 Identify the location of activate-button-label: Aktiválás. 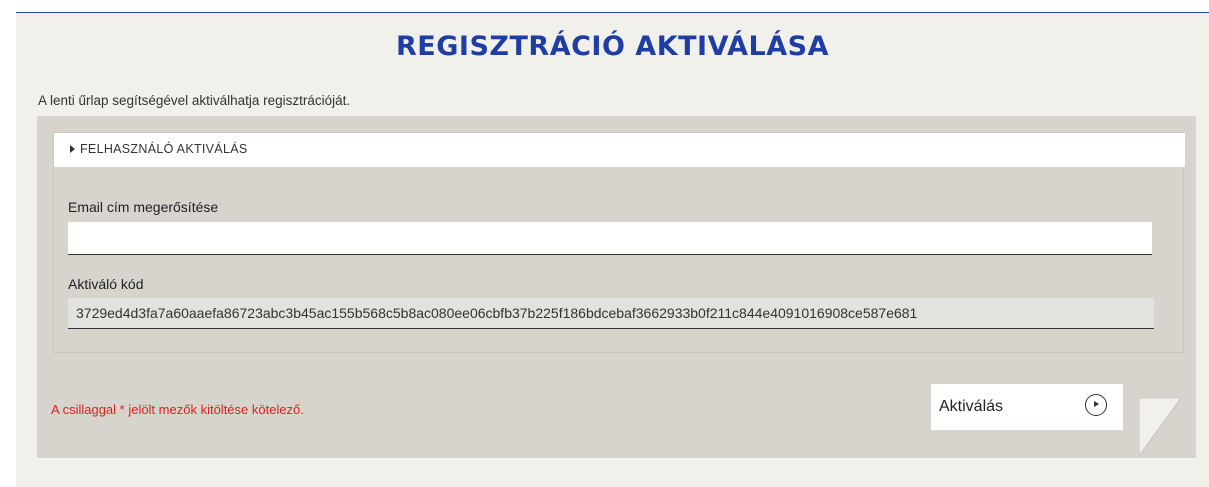
(971, 406).